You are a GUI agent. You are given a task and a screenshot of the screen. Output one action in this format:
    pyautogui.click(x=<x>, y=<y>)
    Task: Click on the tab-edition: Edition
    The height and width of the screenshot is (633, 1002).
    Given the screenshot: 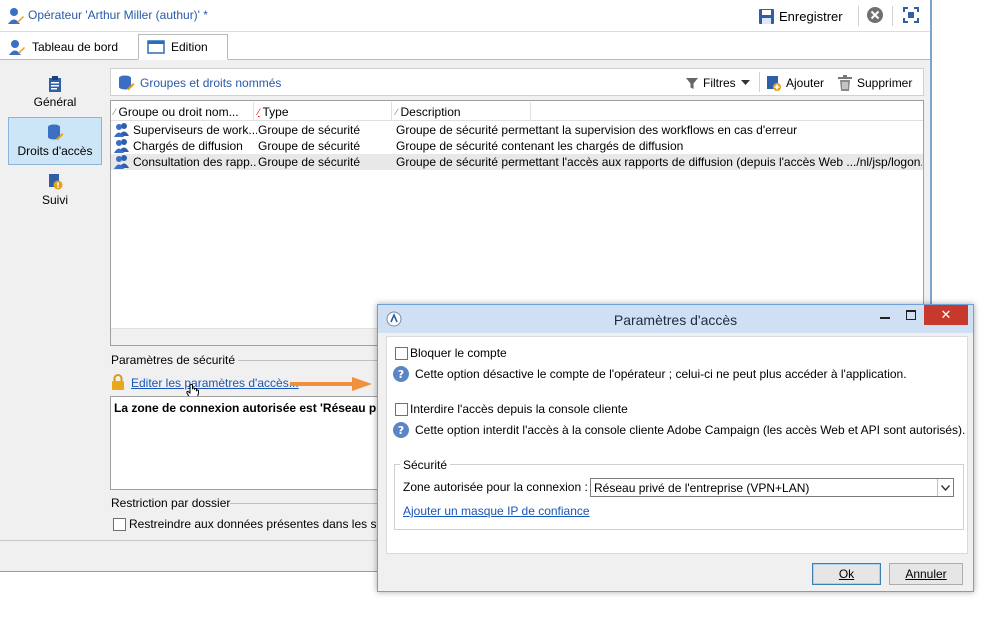 What is the action you would take?
    pyautogui.click(x=183, y=47)
    